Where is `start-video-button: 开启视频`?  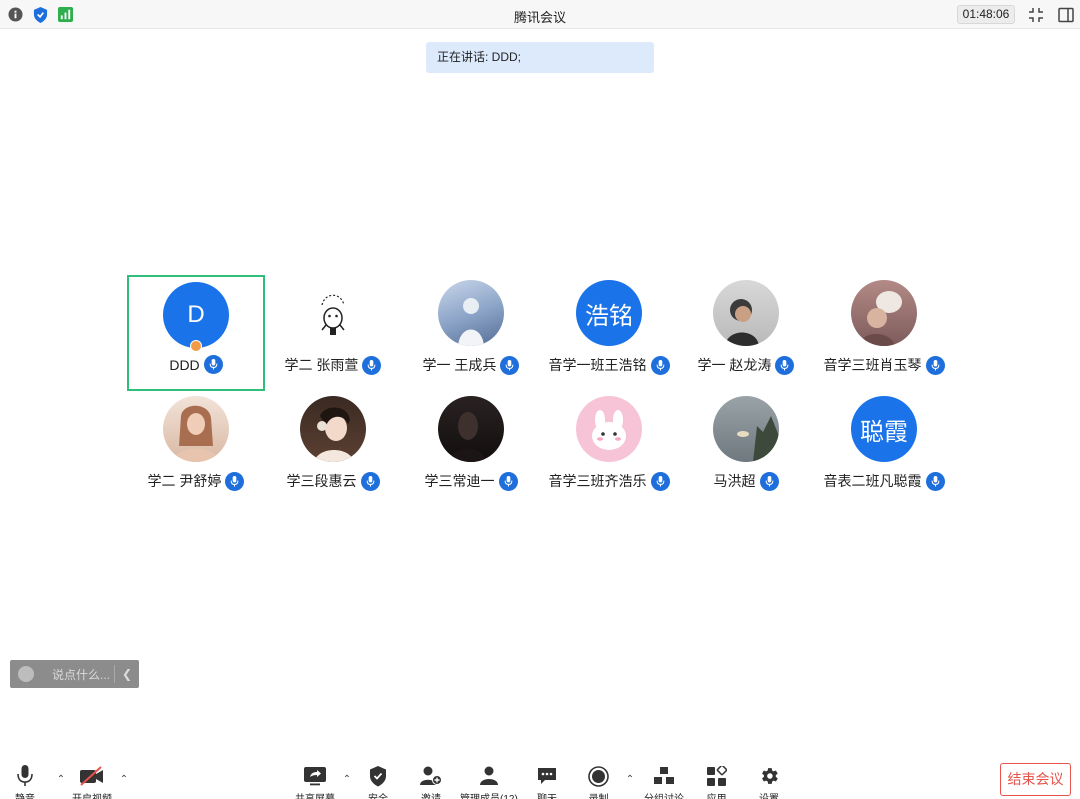
start-video-button: 开启视频 is located at coordinates (92, 782).